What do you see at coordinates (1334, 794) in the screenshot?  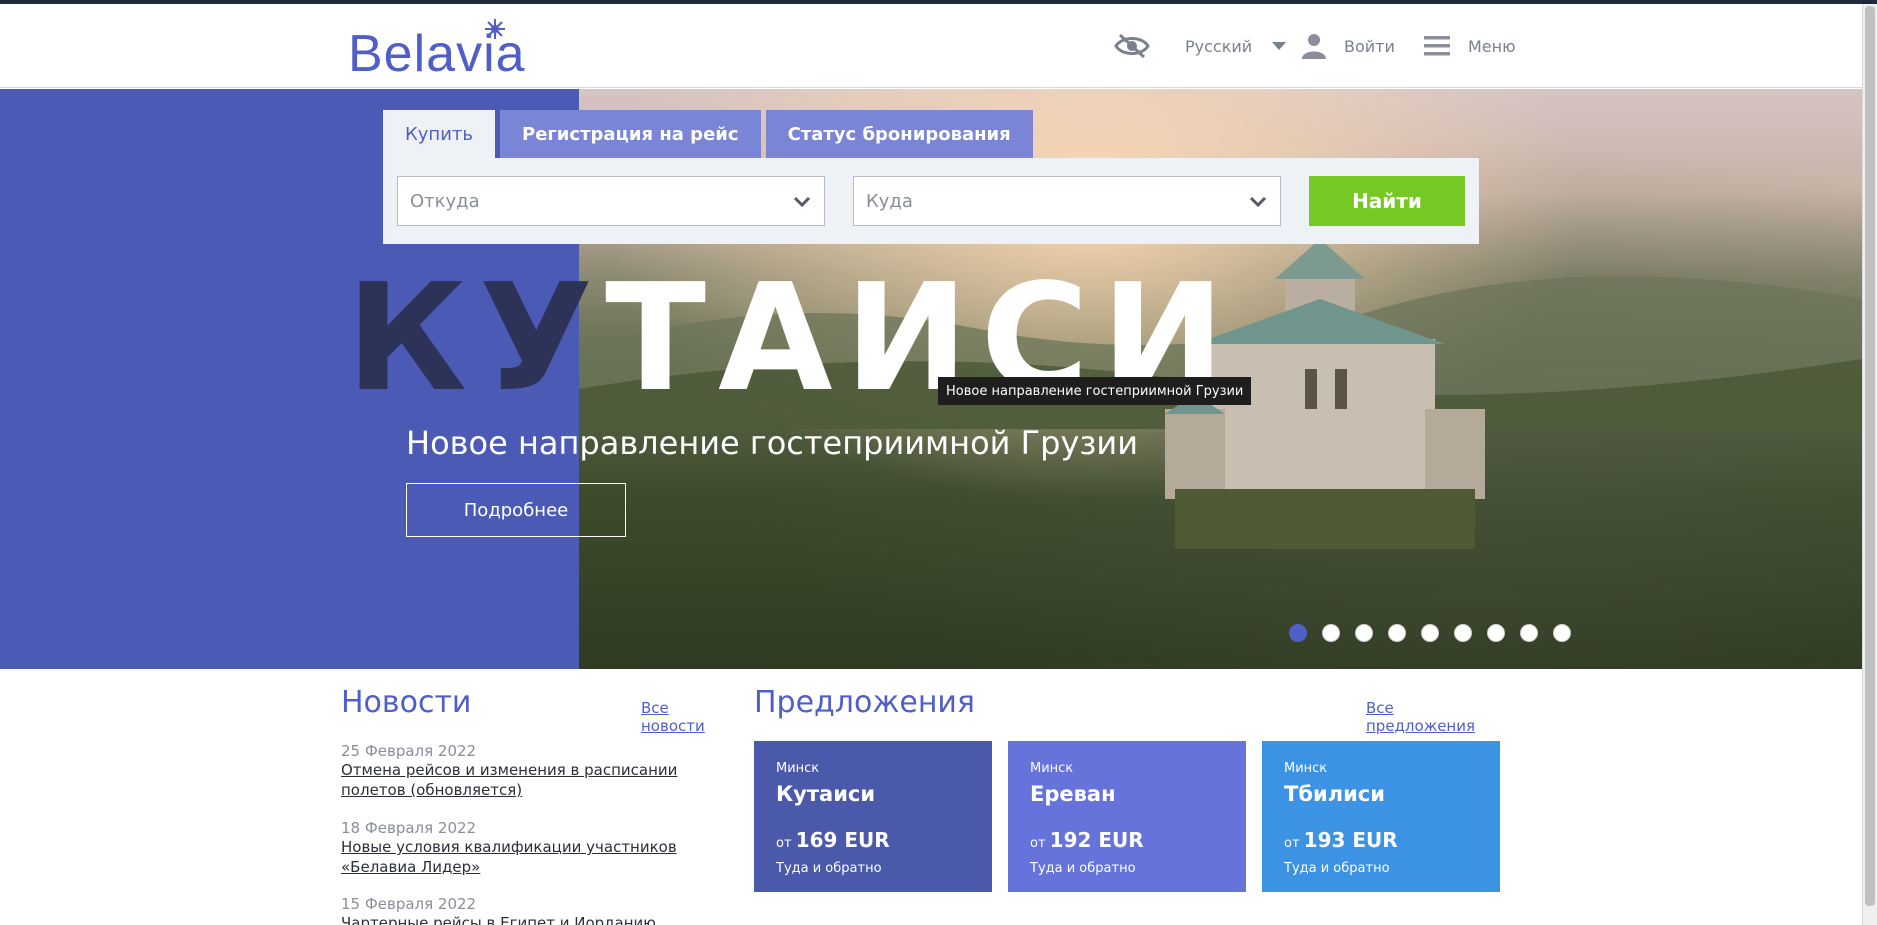 I see `offer-destination: Тбилиси` at bounding box center [1334, 794].